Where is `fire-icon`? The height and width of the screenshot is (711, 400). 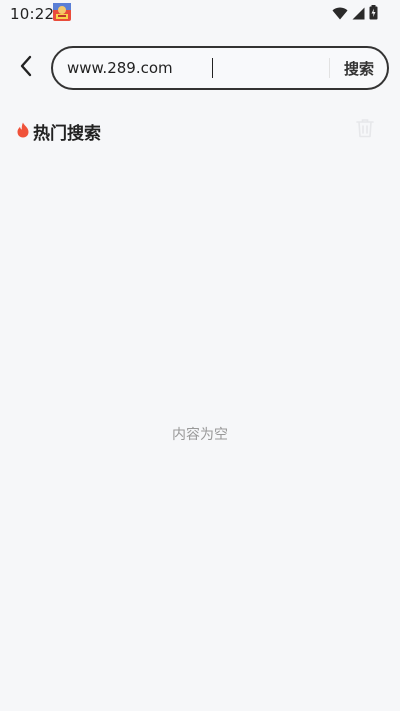
fire-icon is located at coordinates (23, 130).